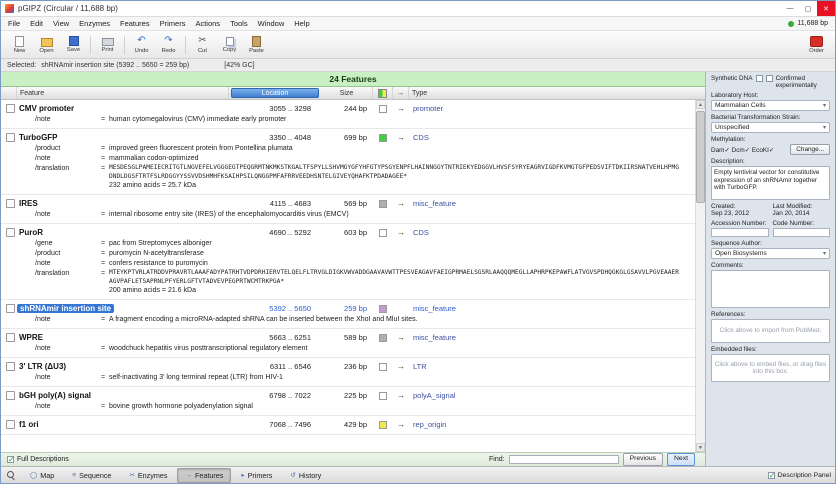 The width and height of the screenshot is (836, 484). What do you see at coordinates (355, 108) in the screenshot?
I see `feature-size: 244 bp` at bounding box center [355, 108].